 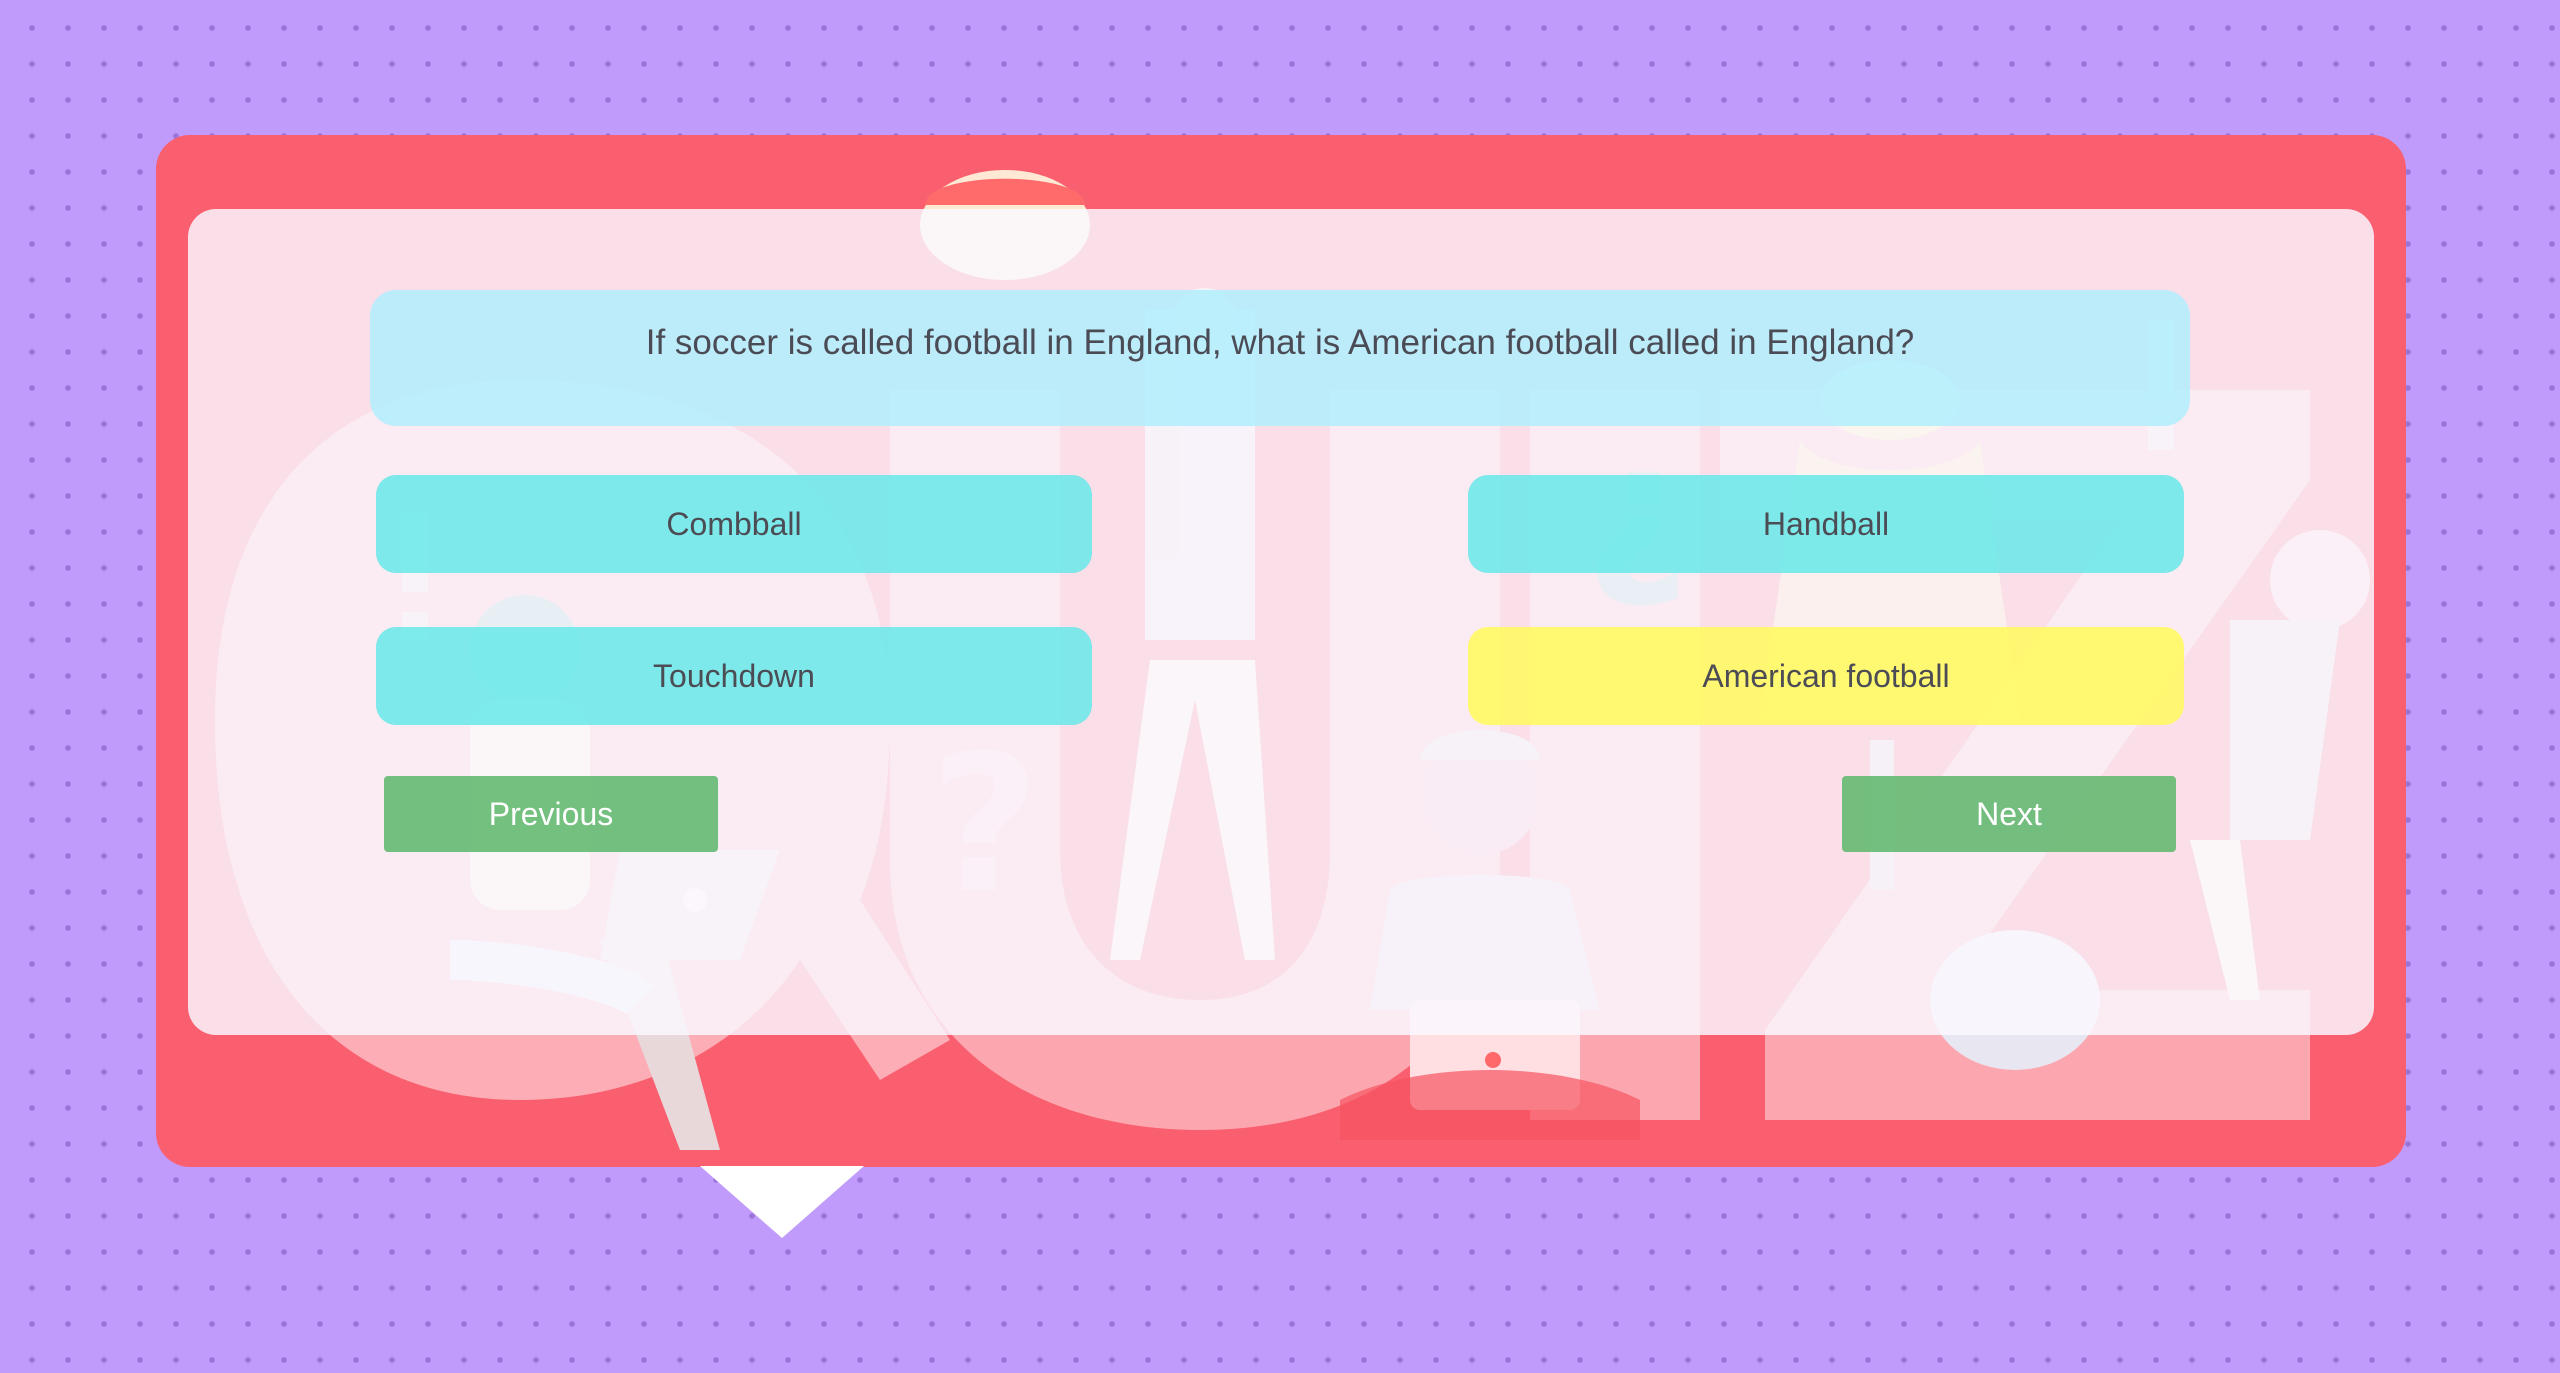 What do you see at coordinates (2009, 814) in the screenshot?
I see `next-button: Next` at bounding box center [2009, 814].